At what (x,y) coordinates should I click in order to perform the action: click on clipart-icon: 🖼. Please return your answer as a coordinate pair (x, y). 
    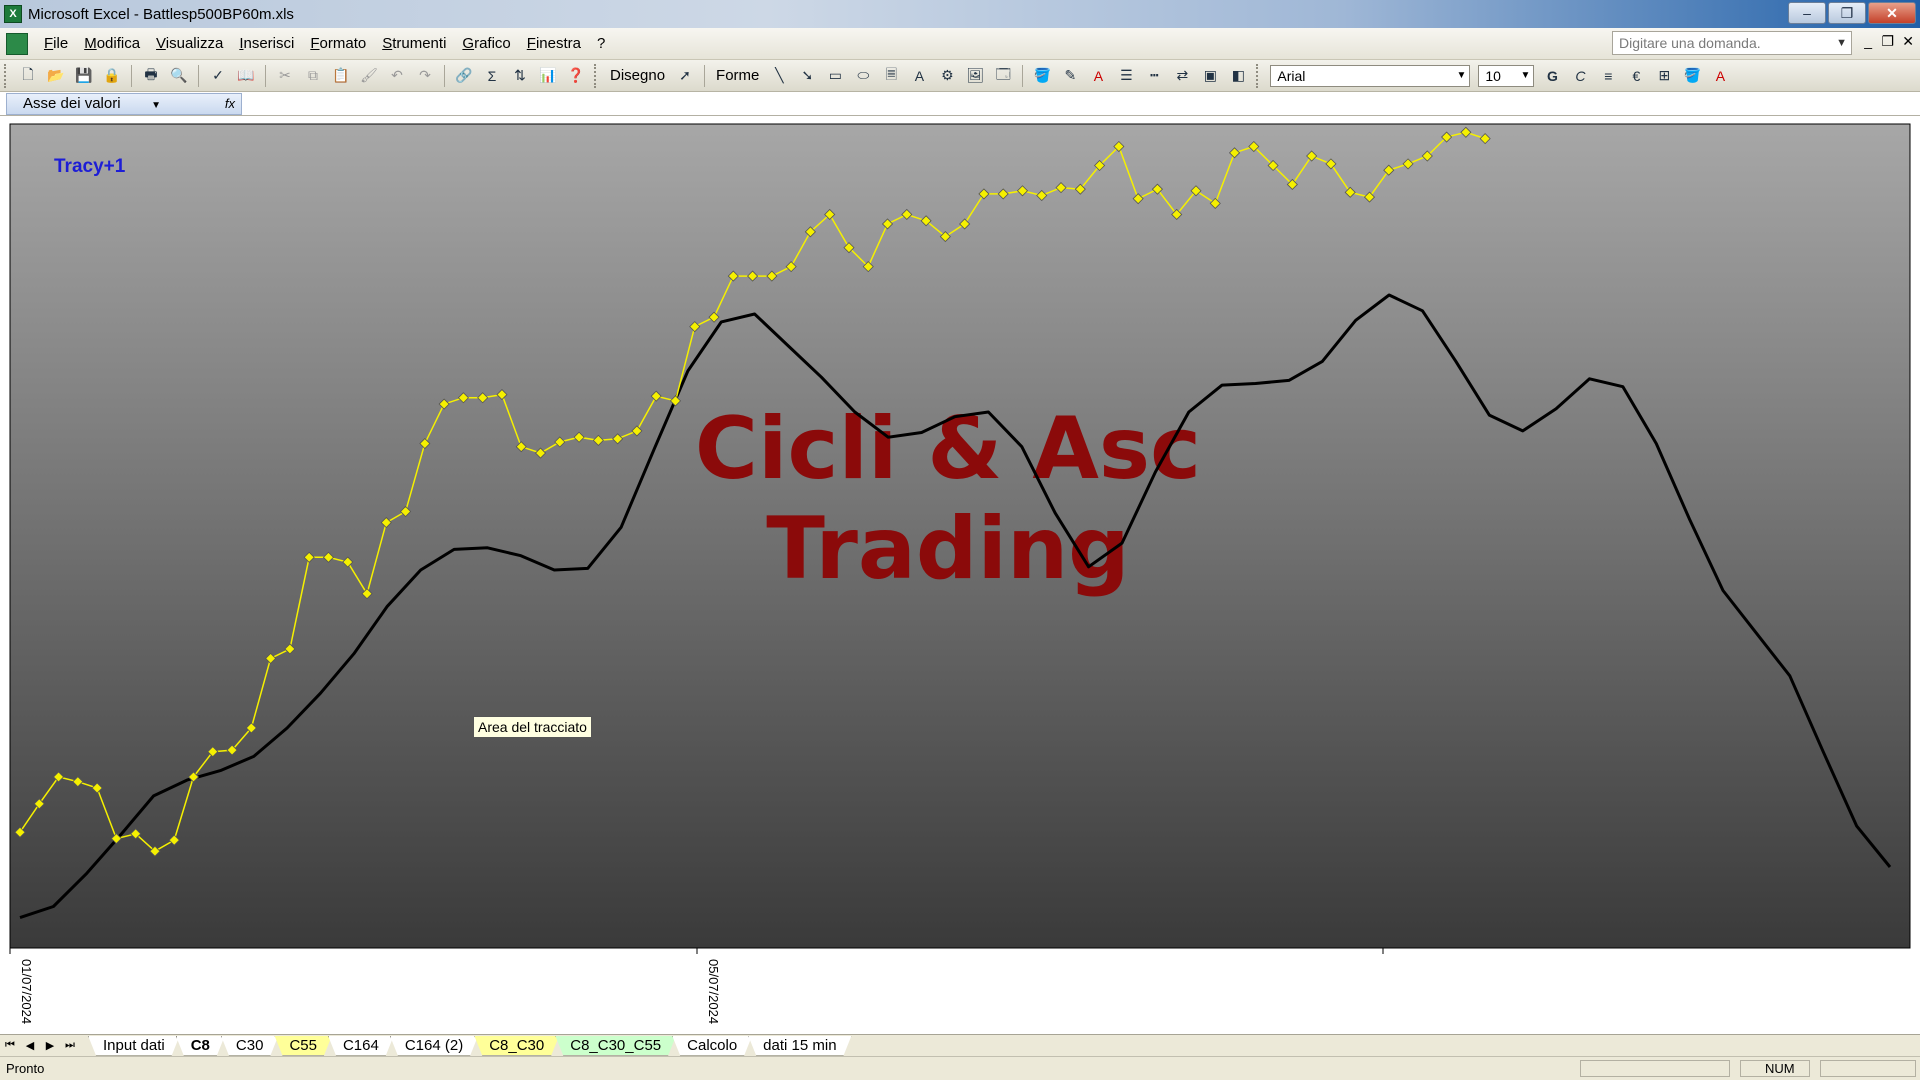
    Looking at the image, I should click on (975, 76).